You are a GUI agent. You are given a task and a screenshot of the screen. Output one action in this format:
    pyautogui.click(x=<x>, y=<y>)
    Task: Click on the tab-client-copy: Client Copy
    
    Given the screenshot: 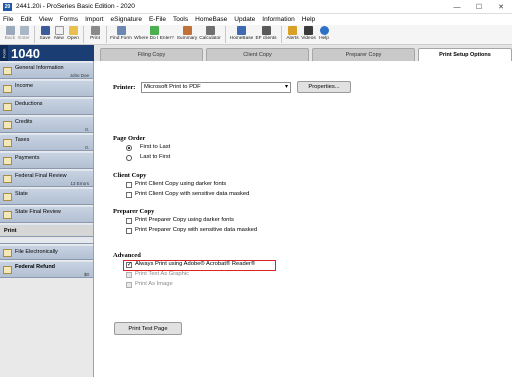 What is the action you would take?
    pyautogui.click(x=257, y=54)
    